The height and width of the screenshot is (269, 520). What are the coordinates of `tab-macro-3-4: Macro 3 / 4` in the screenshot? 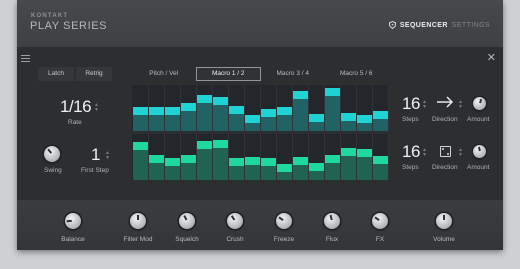 It's located at (293, 74).